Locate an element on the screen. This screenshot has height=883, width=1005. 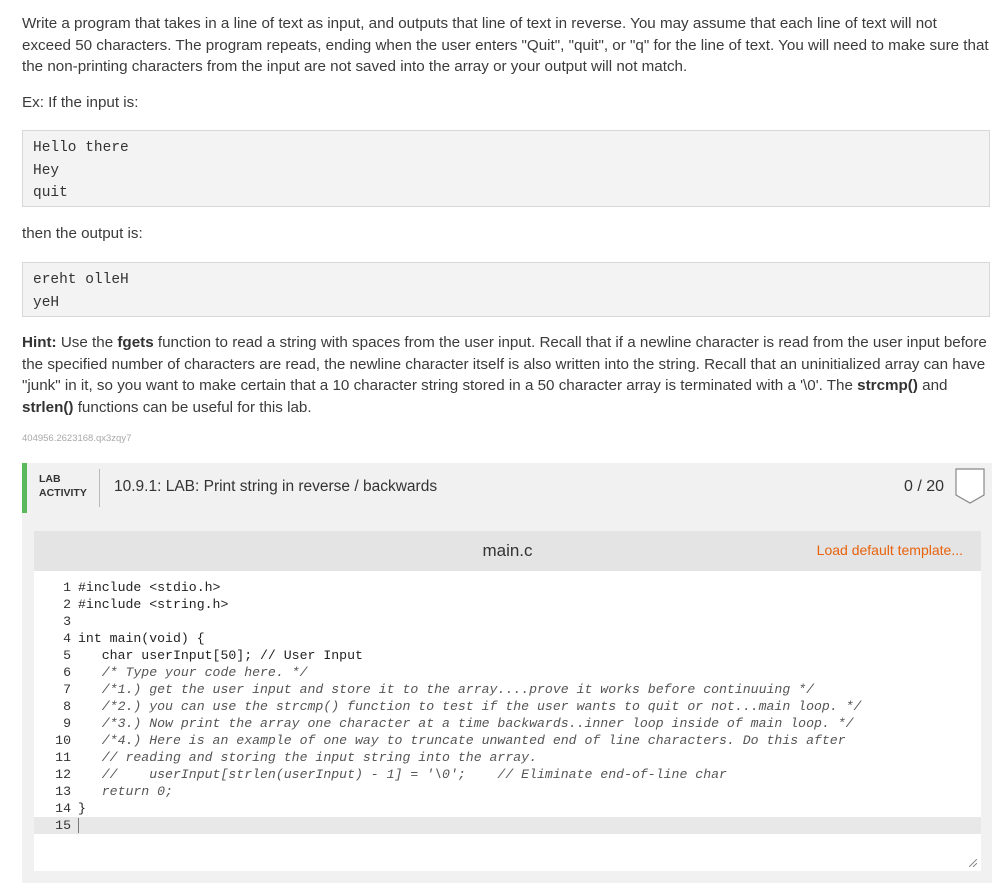
text-cursor is located at coordinates (78, 826).